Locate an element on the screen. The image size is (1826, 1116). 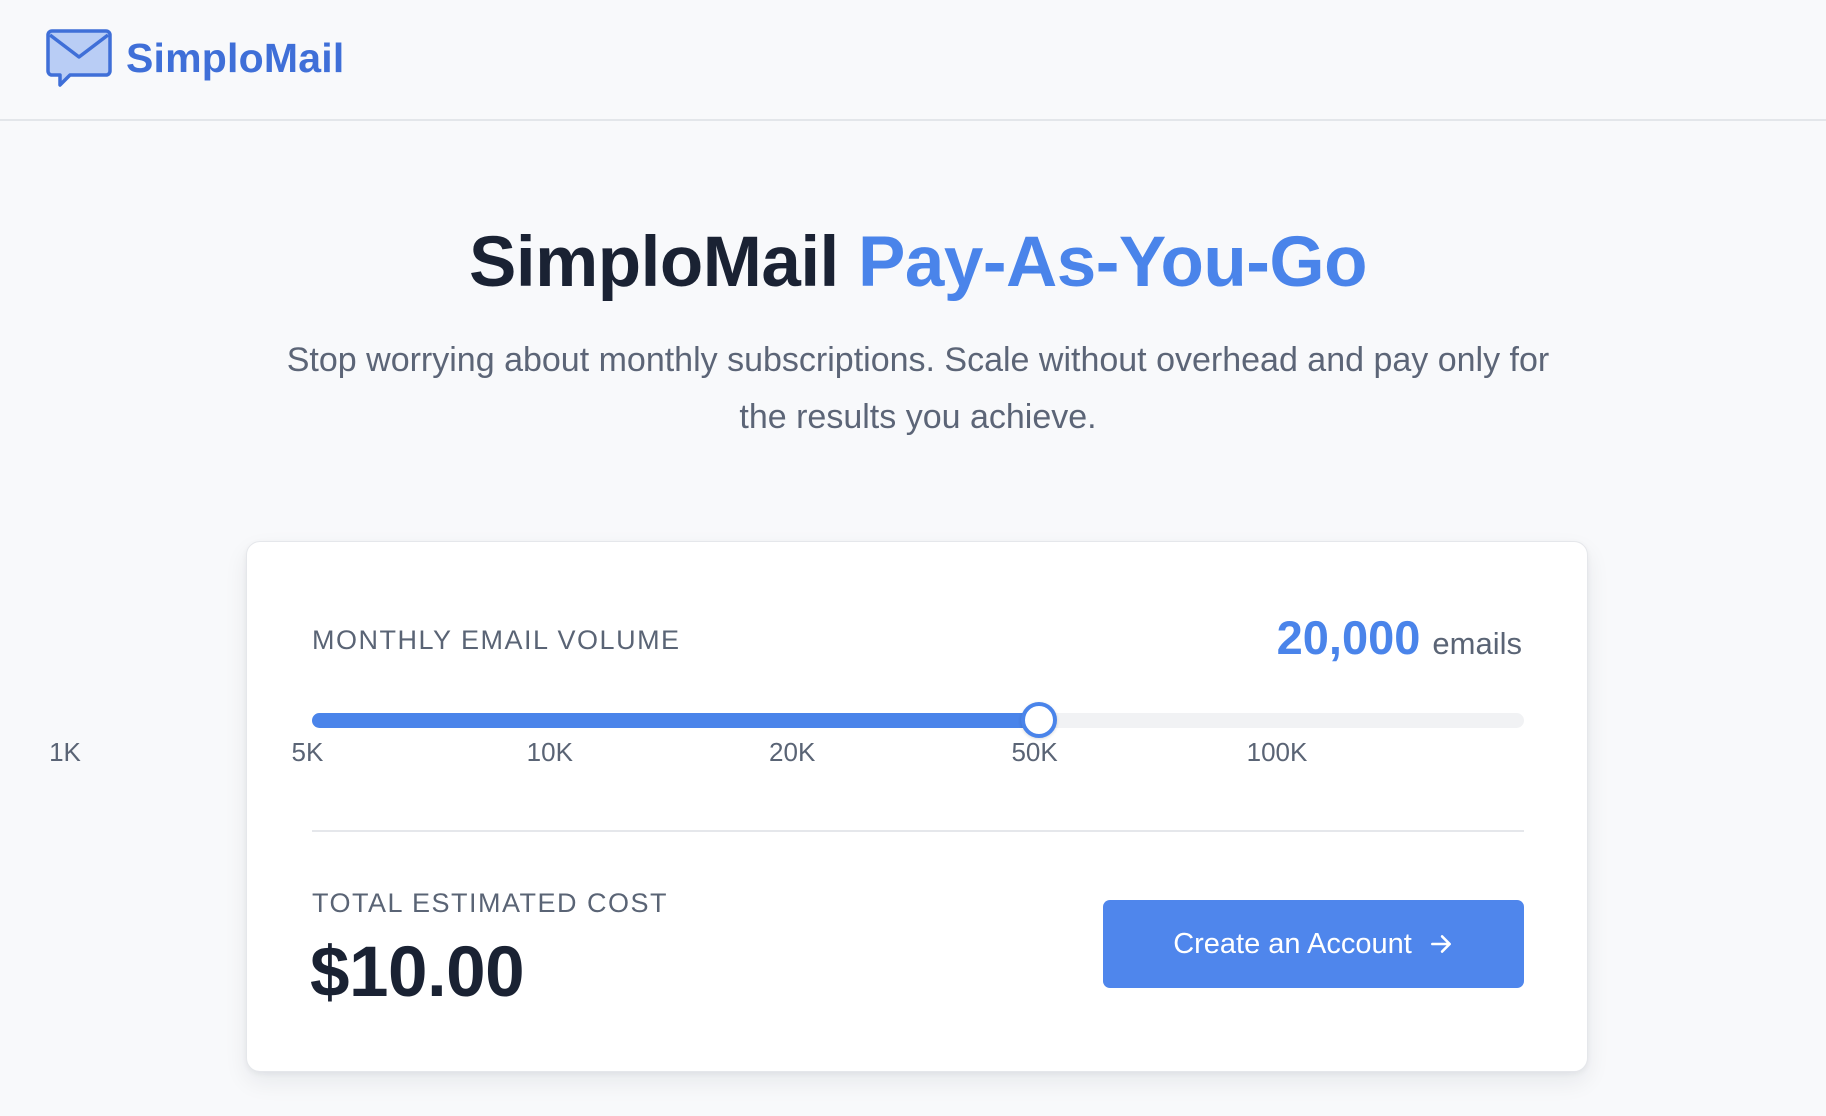
brand-logo-link: SimploMail is located at coordinates (195, 58).